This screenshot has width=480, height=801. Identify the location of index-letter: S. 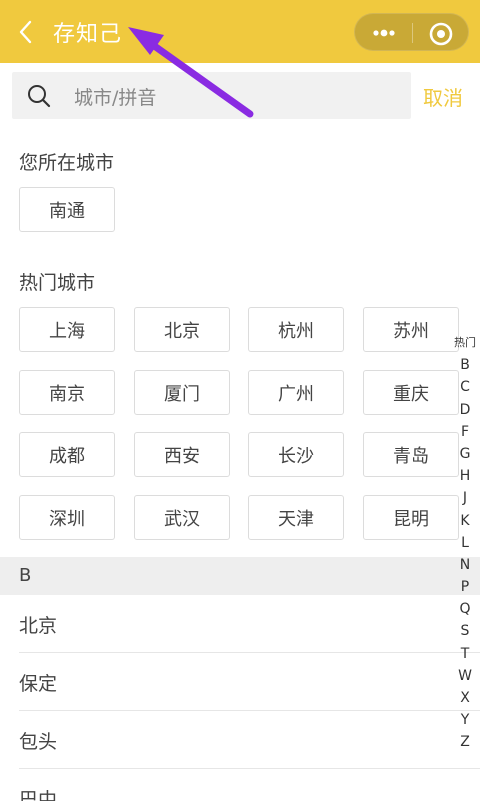
(465, 631).